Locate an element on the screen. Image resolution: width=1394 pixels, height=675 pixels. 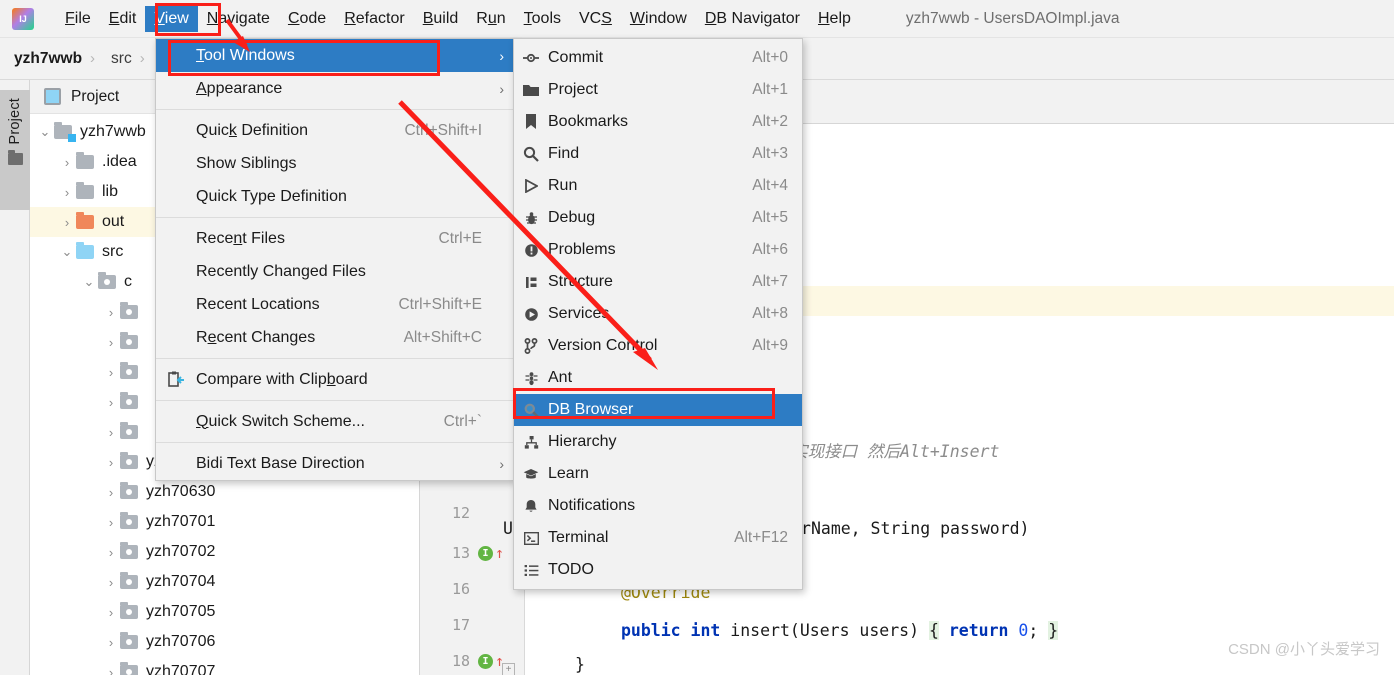
tool-window-item-ant: Ant is located at coordinates (658, 378).